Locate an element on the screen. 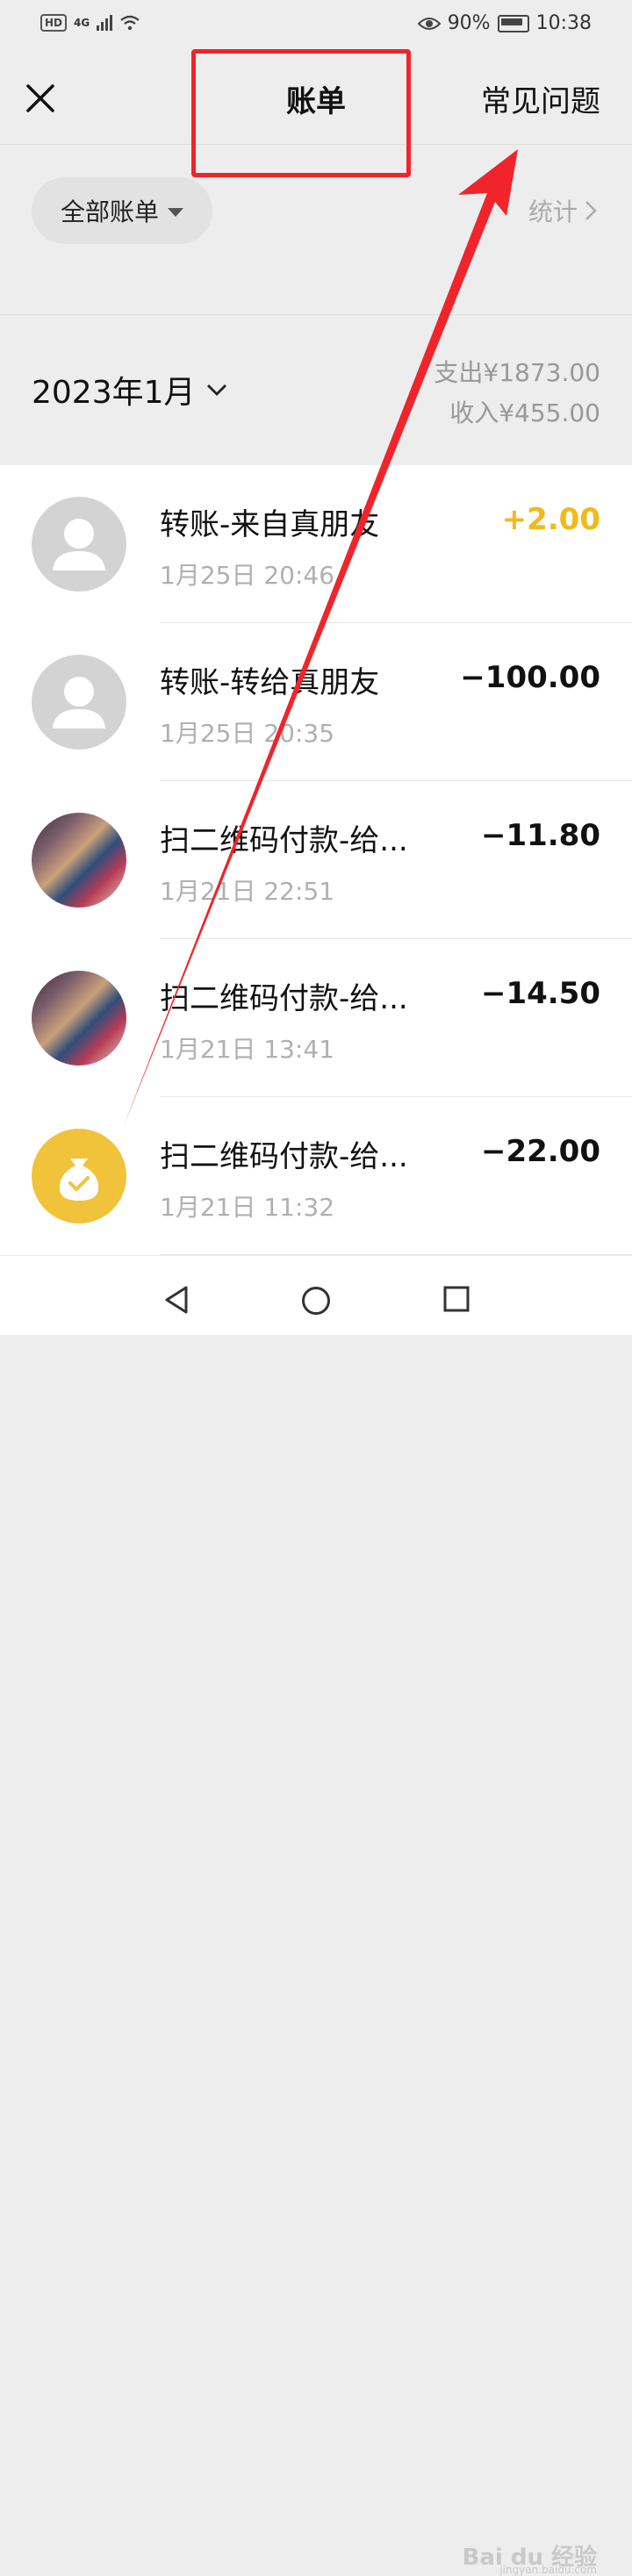  home-icon is located at coordinates (316, 1301).